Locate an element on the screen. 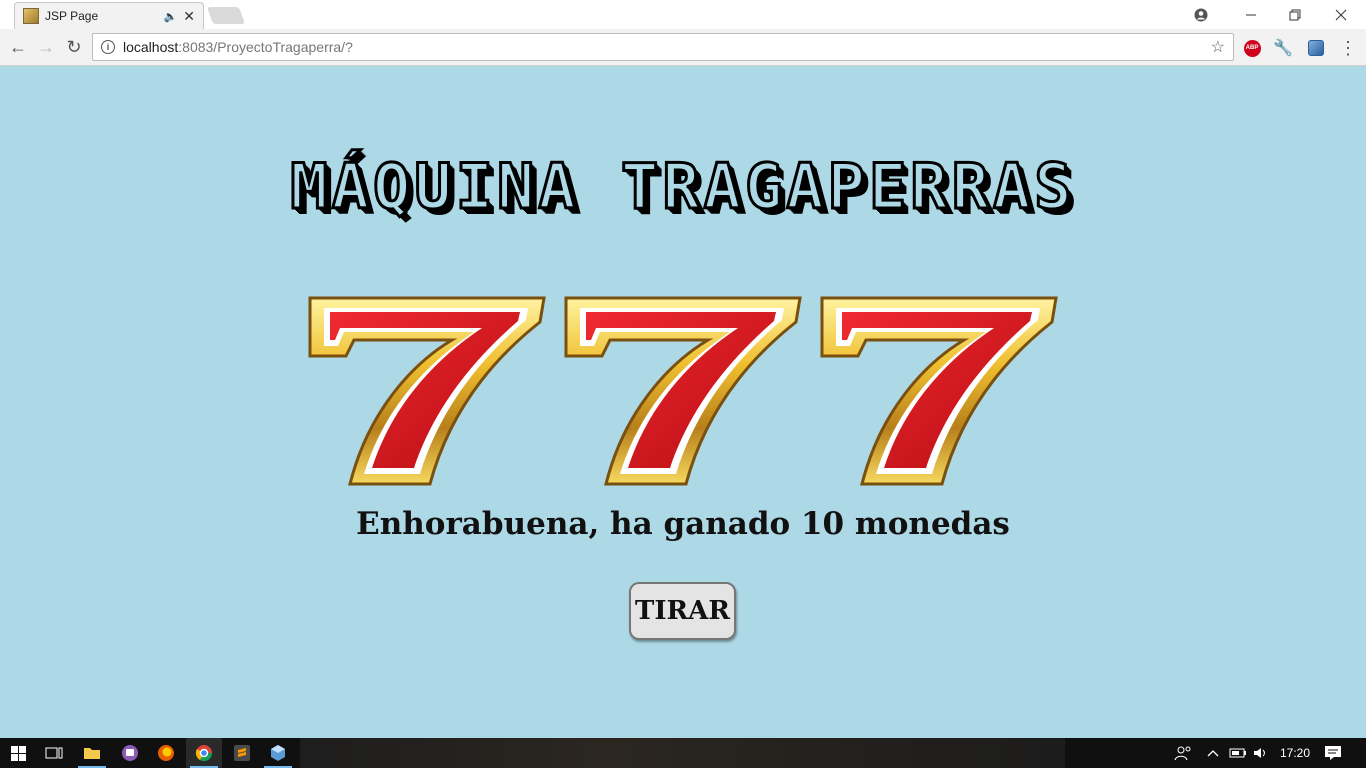 This screenshot has width=1366, height=768. browser-menu-icon: ⋮ is located at coordinates (1348, 48).